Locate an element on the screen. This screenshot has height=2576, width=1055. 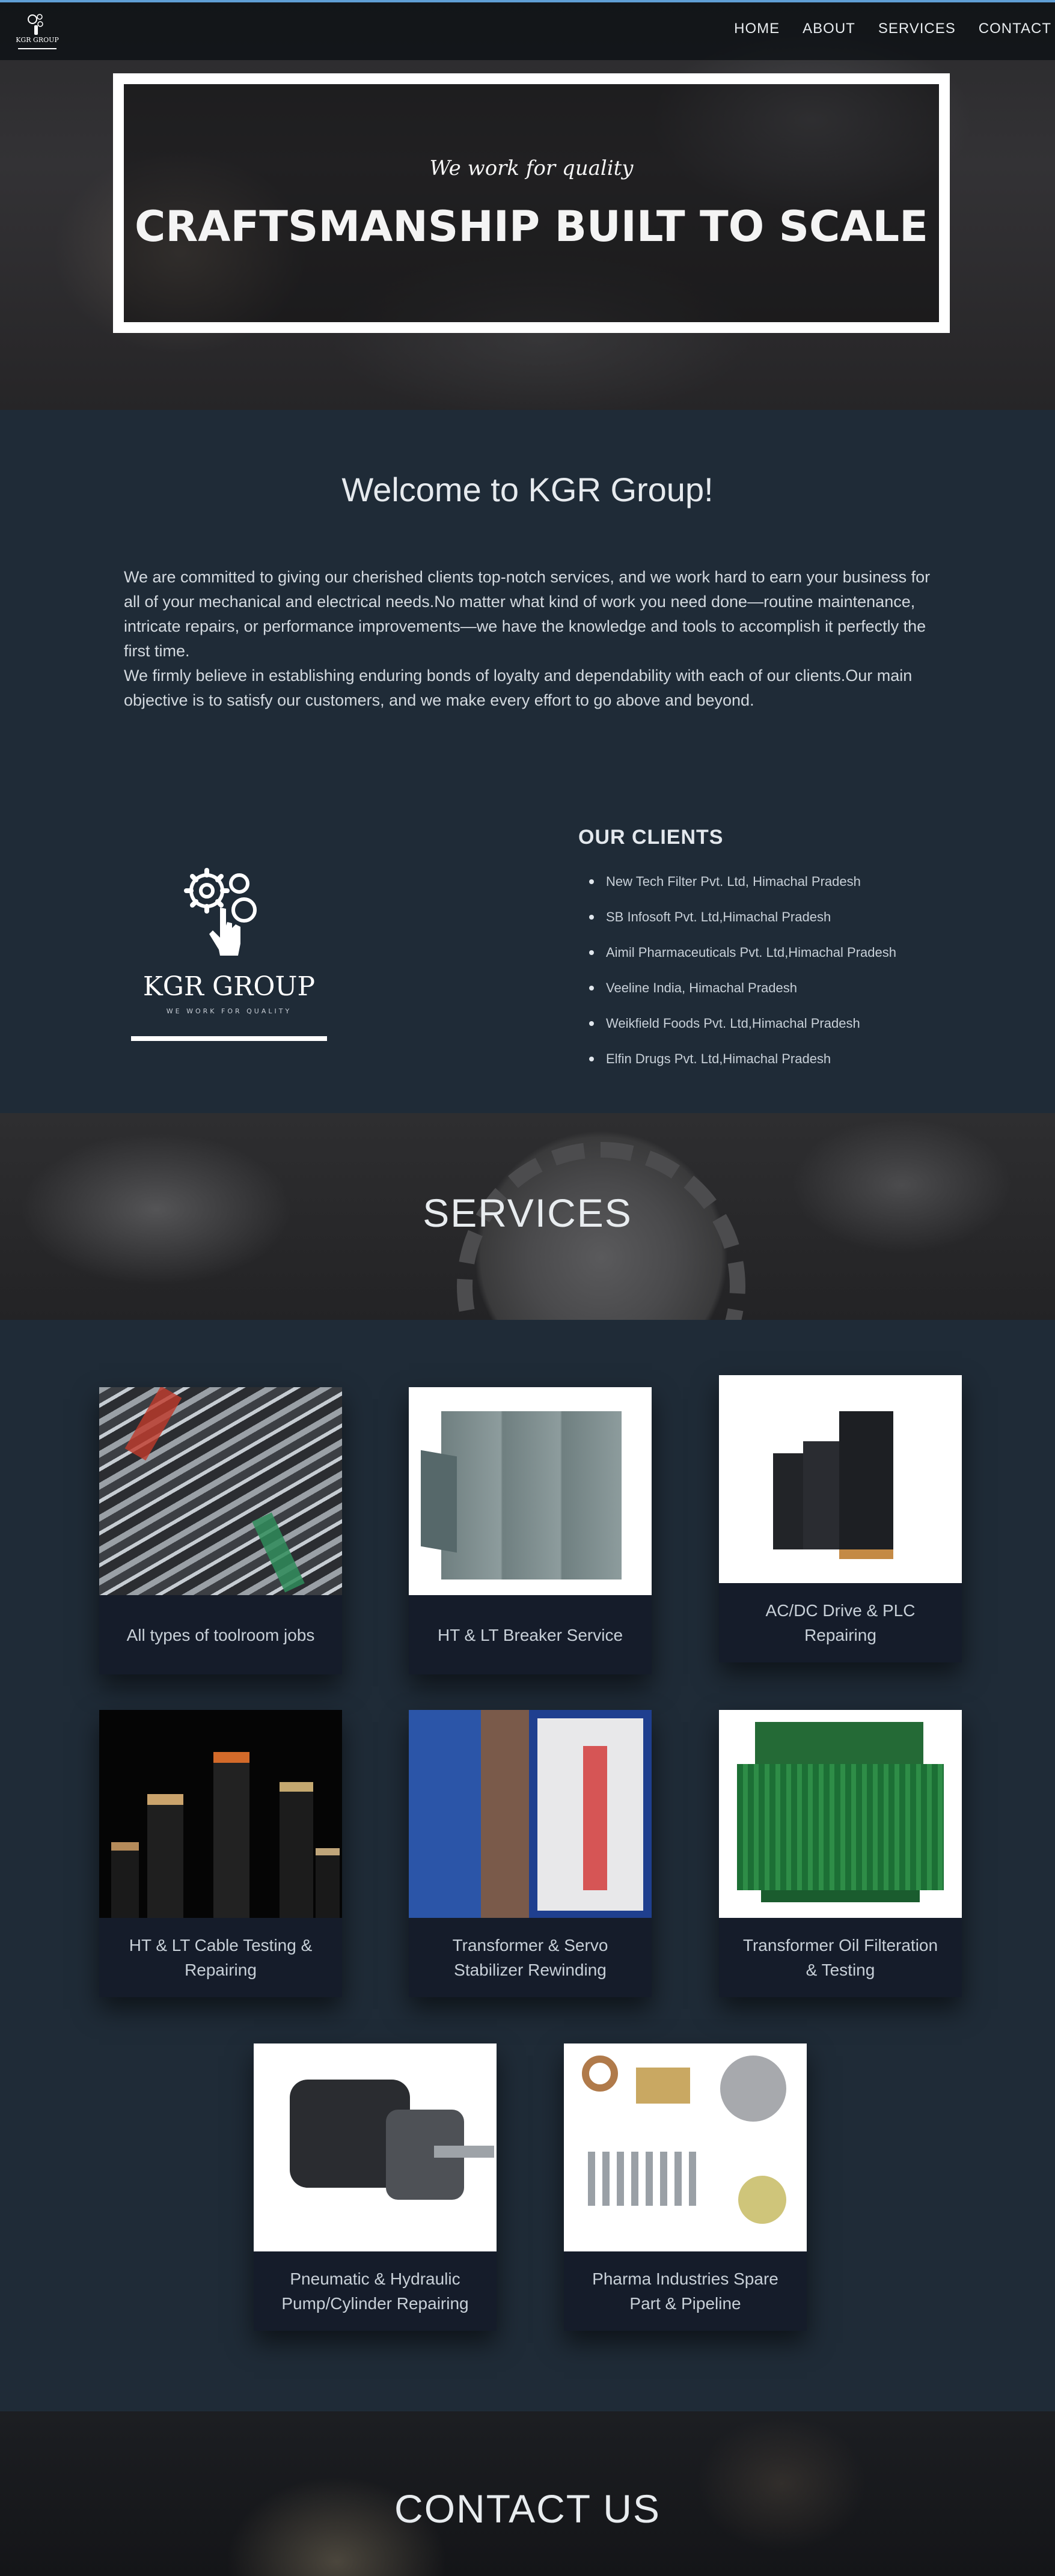
breaker-panel-image is located at coordinates (530, 1491).